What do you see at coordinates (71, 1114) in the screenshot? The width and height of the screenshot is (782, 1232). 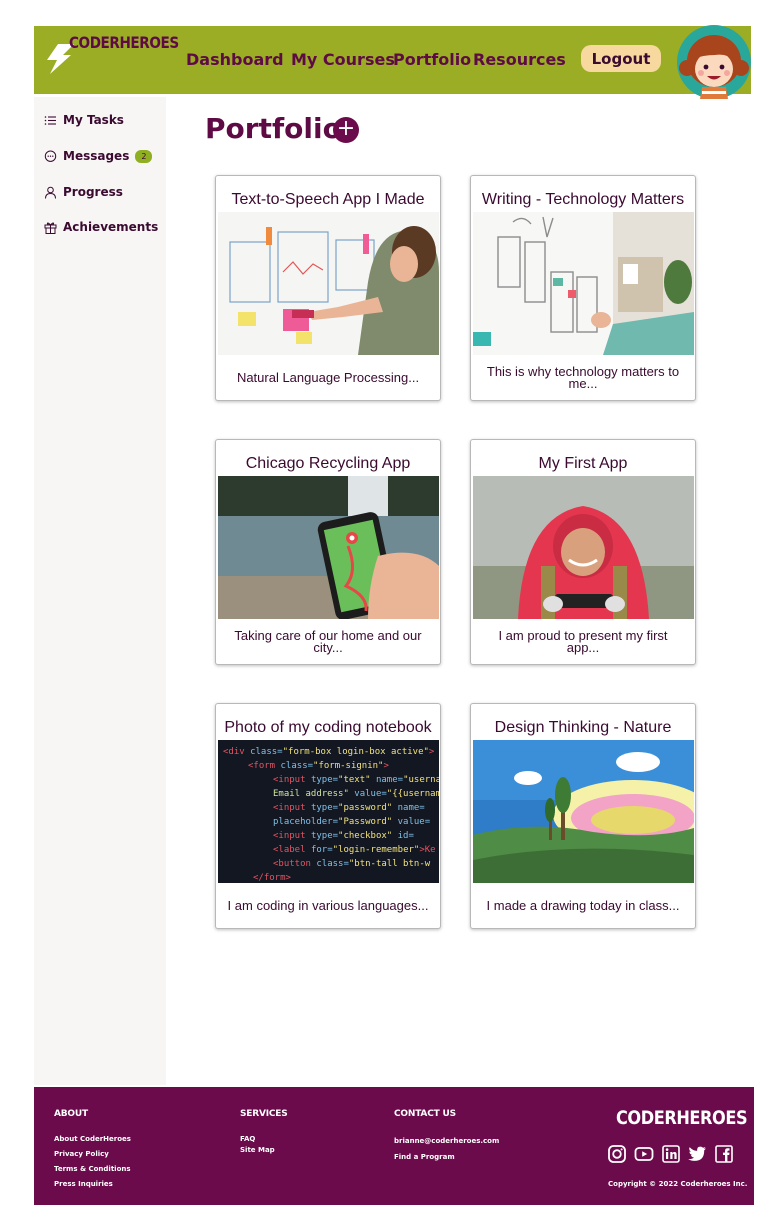 I see `footer-about-heading: ABOUT` at bounding box center [71, 1114].